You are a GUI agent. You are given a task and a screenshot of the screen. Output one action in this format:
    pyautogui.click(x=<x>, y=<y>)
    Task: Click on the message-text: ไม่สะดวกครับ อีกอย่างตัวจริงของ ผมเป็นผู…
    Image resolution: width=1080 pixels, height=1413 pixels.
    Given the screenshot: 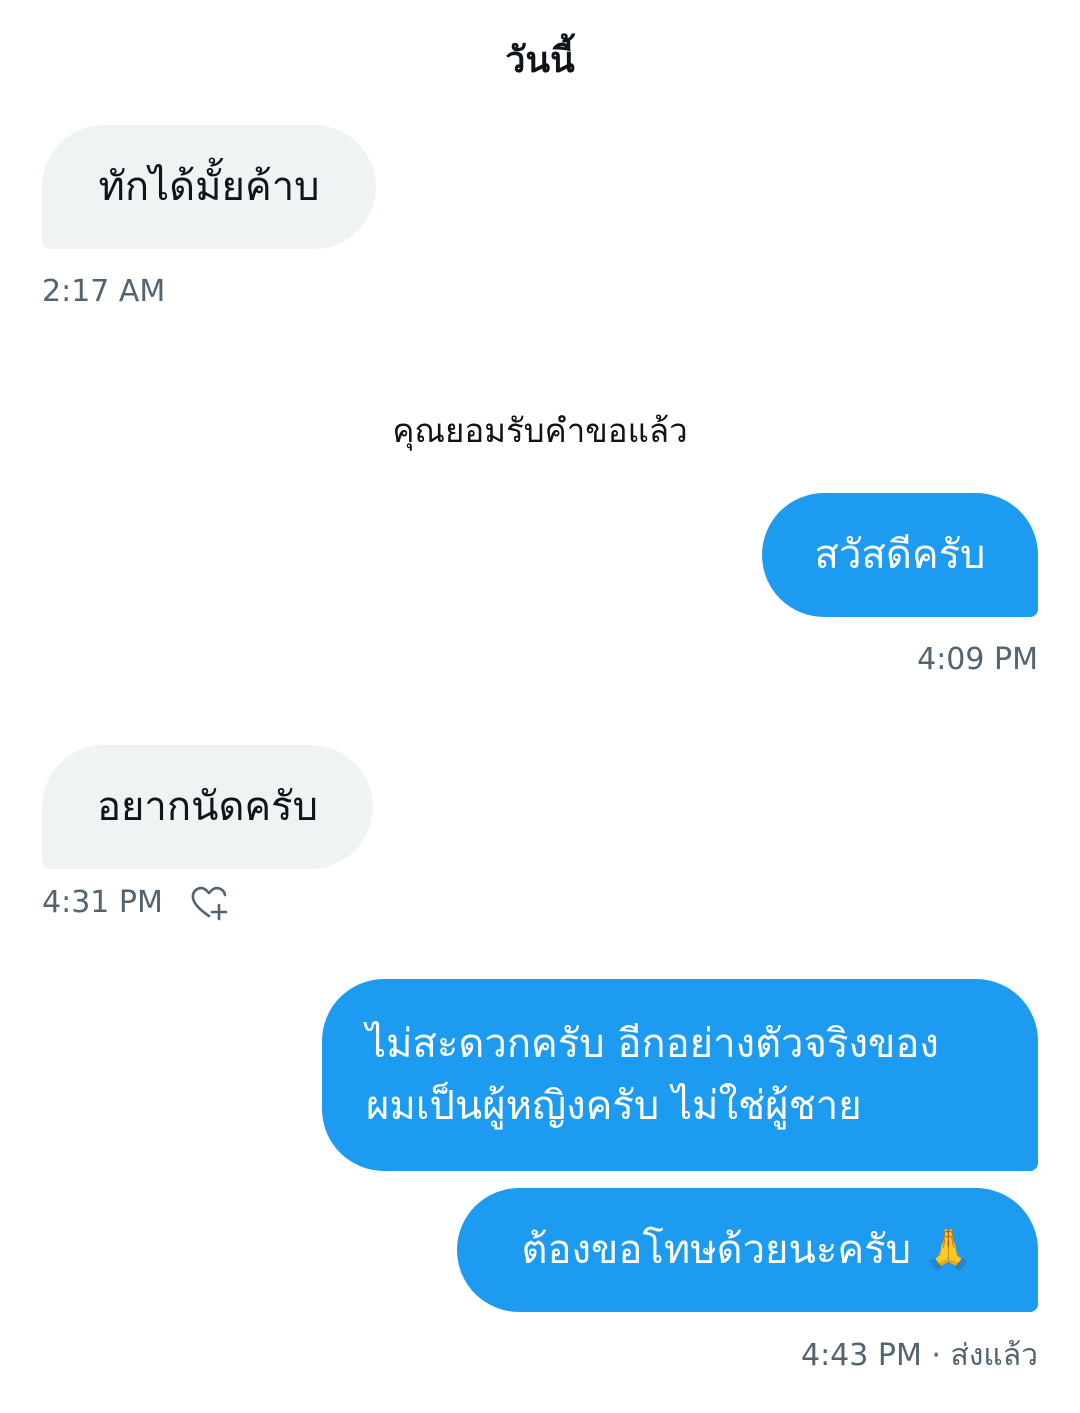 What is the action you would take?
    pyautogui.click(x=652, y=1075)
    